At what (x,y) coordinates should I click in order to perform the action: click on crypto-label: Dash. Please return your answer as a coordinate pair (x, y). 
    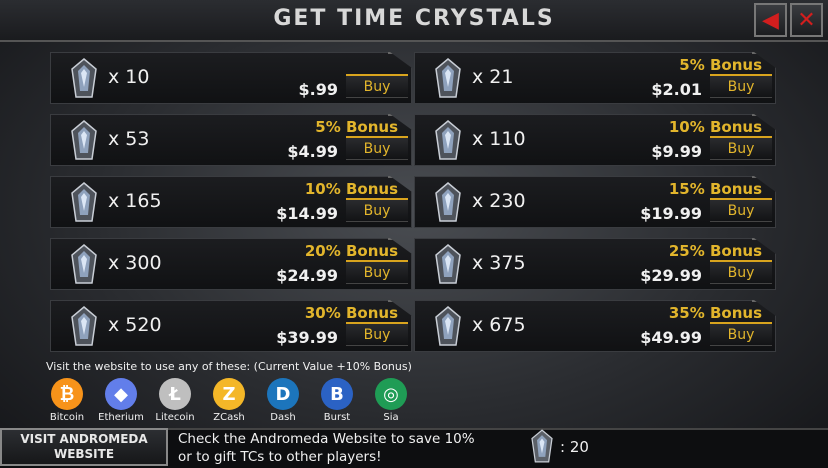
    Looking at the image, I should click on (283, 417).